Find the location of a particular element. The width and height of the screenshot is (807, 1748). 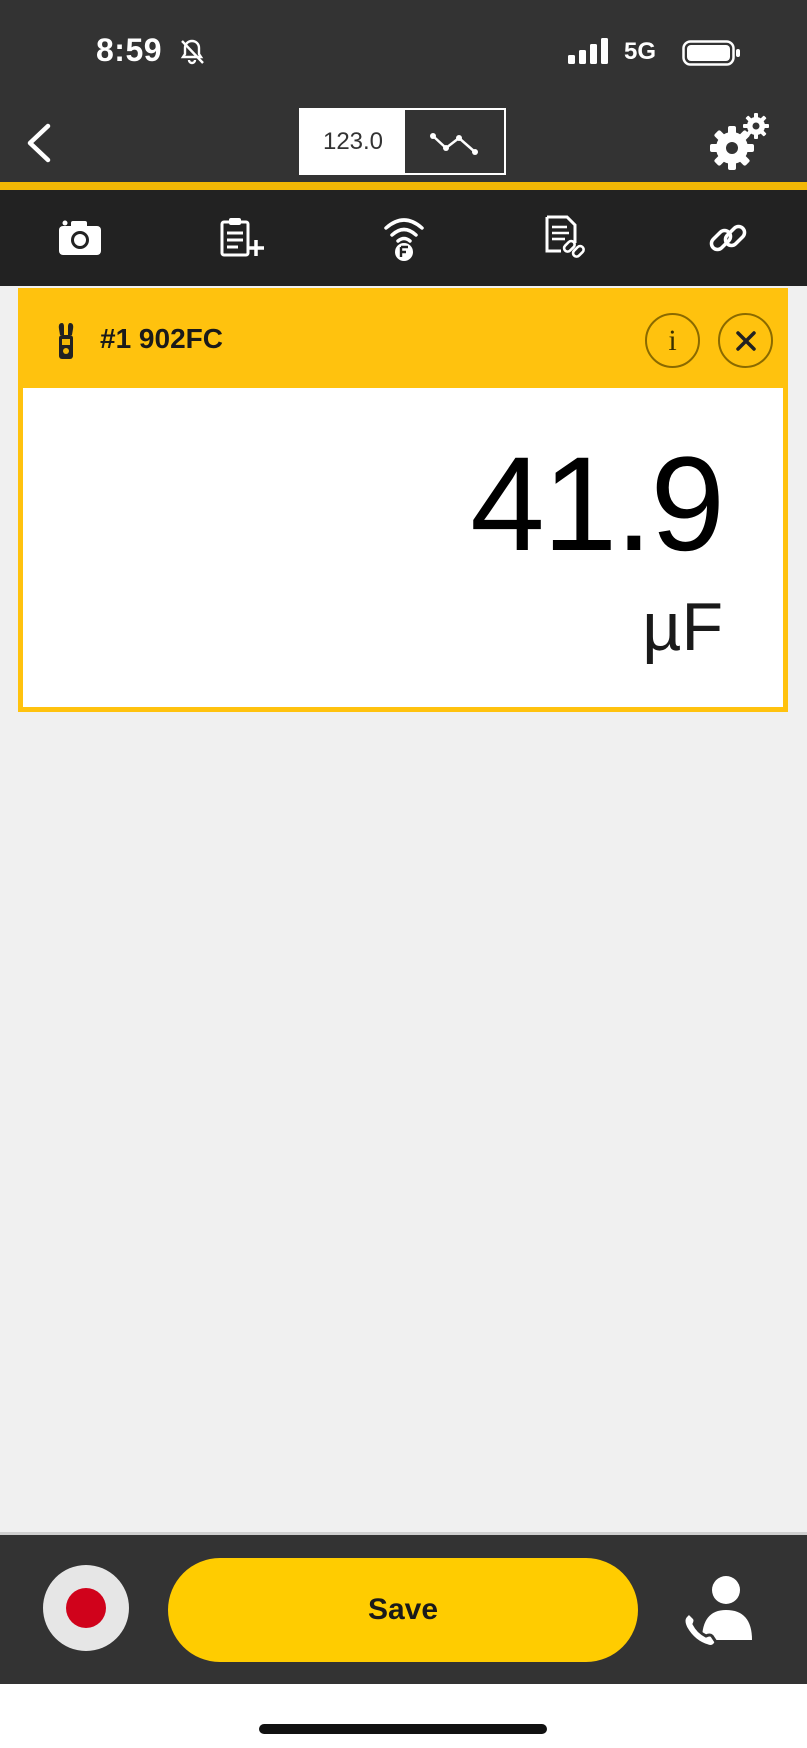

bottom-bar: Save is located at coordinates (403, 1608).